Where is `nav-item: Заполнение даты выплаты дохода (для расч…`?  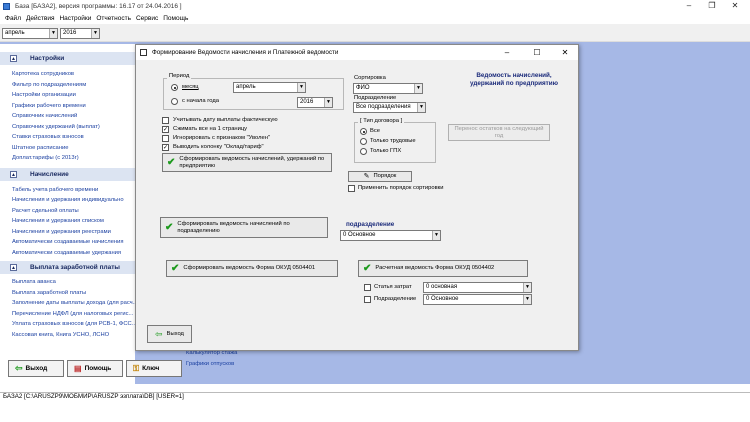 nav-item: Заполнение даты выплаты дохода (для расч… is located at coordinates (67, 303).